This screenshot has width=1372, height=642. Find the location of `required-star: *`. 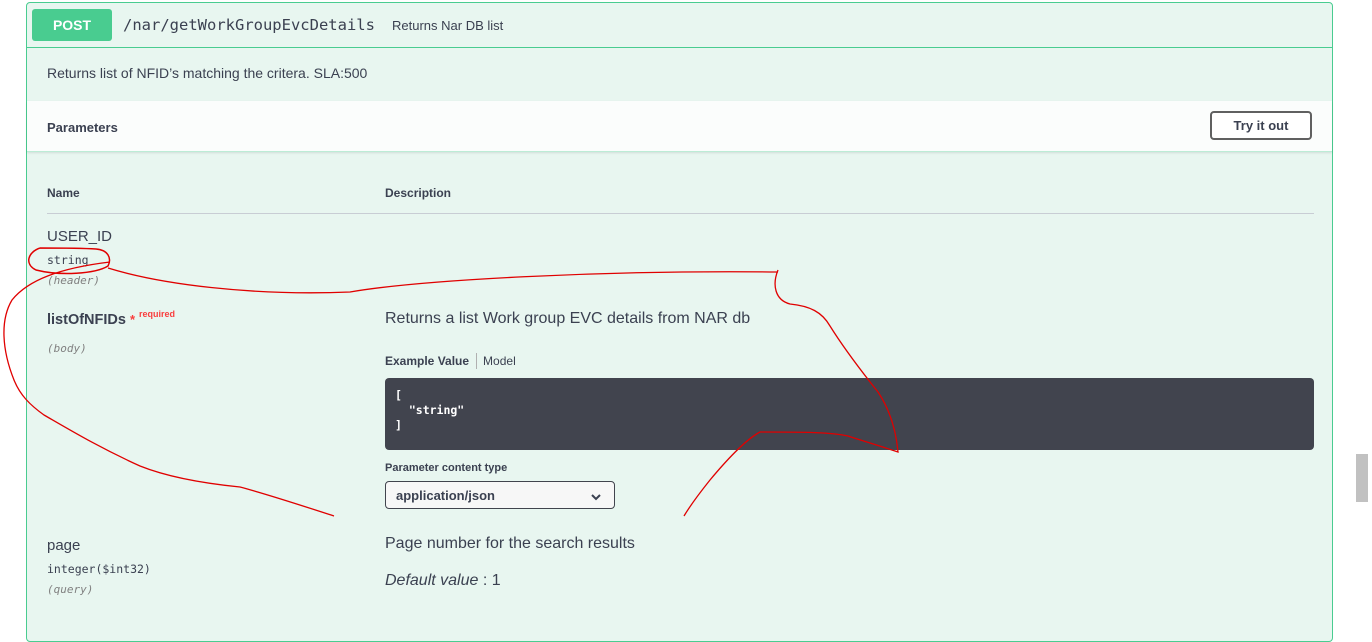

required-star: * is located at coordinates (132, 319).